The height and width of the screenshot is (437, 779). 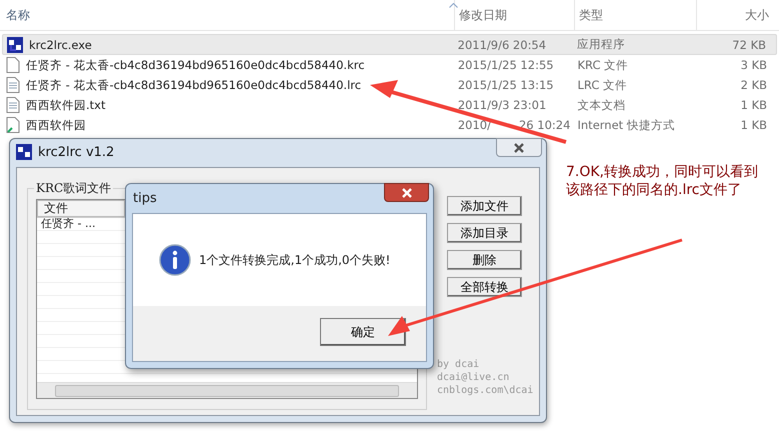 I want to click on file-row: 西西软件园.txt 2011/9/3 23:01 文本文档 1 KB, so click(x=389, y=105).